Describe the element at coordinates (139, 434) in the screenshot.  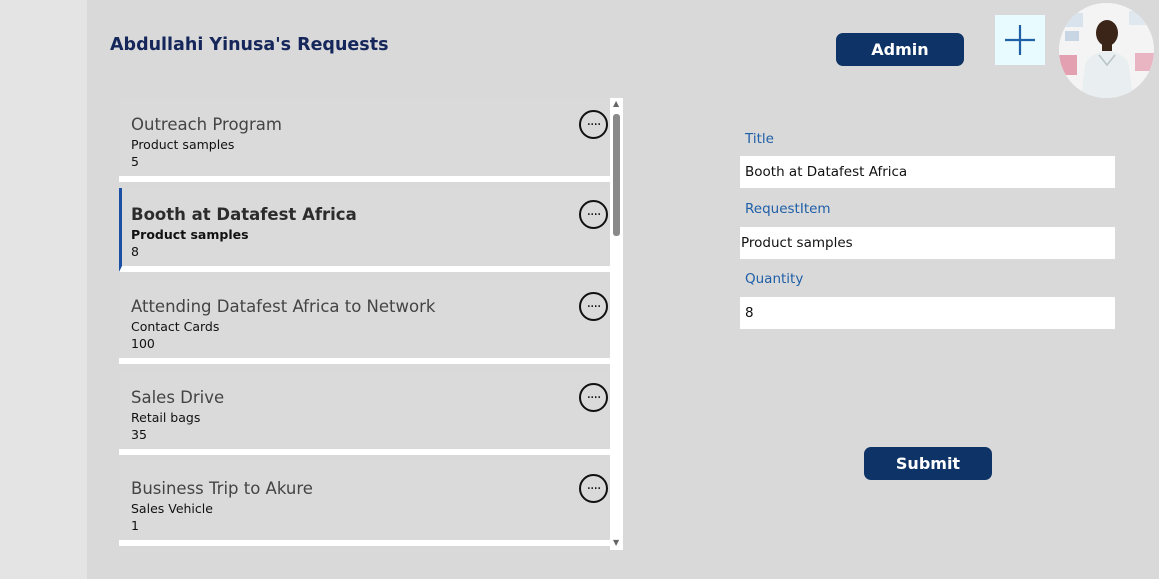
I see `request-quantity: 35` at that location.